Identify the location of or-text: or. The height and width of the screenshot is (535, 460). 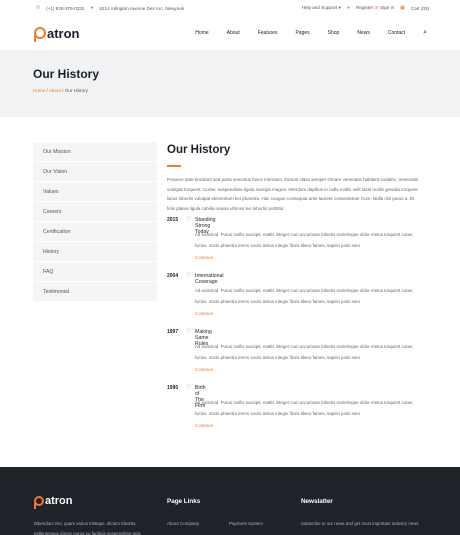
(376, 8).